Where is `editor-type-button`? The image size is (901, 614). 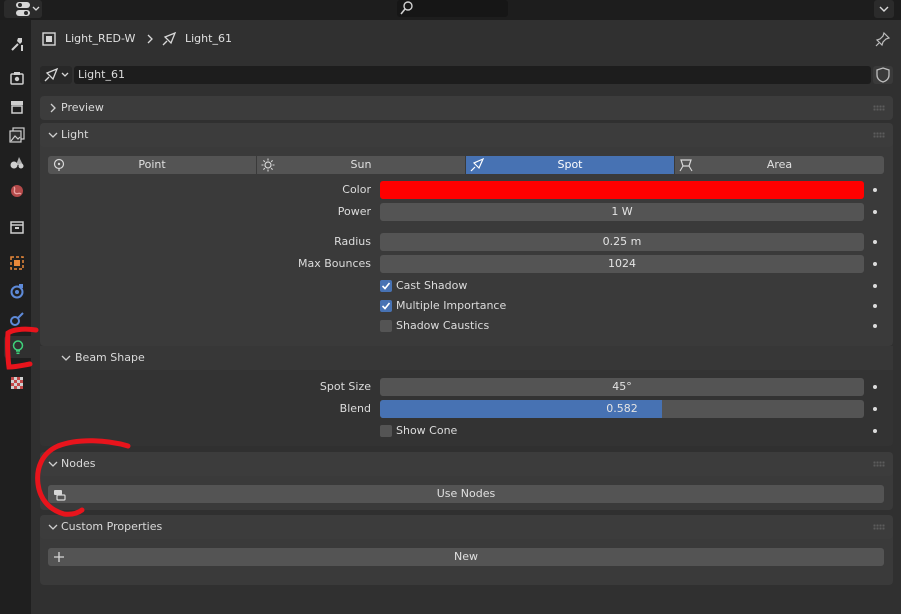
editor-type-button is located at coordinates (23, 9).